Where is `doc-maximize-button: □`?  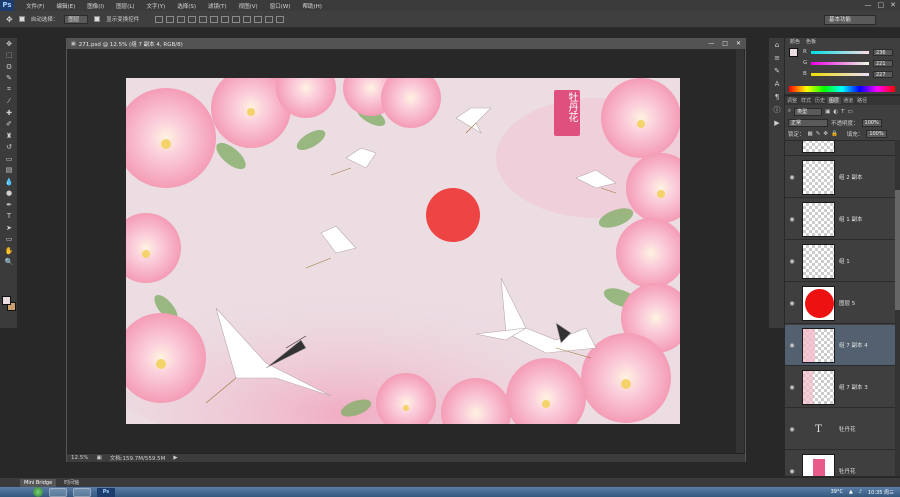 doc-maximize-button: □ is located at coordinates (725, 43).